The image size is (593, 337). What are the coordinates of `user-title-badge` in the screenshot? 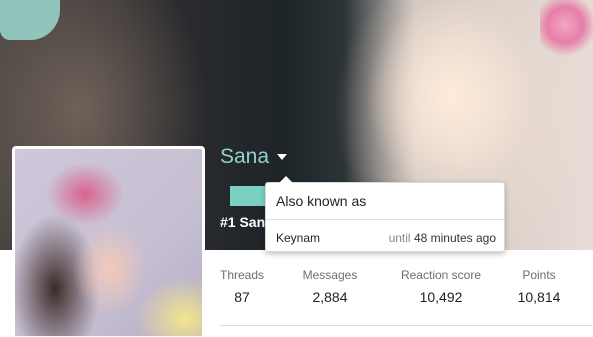 It's located at (250, 196).